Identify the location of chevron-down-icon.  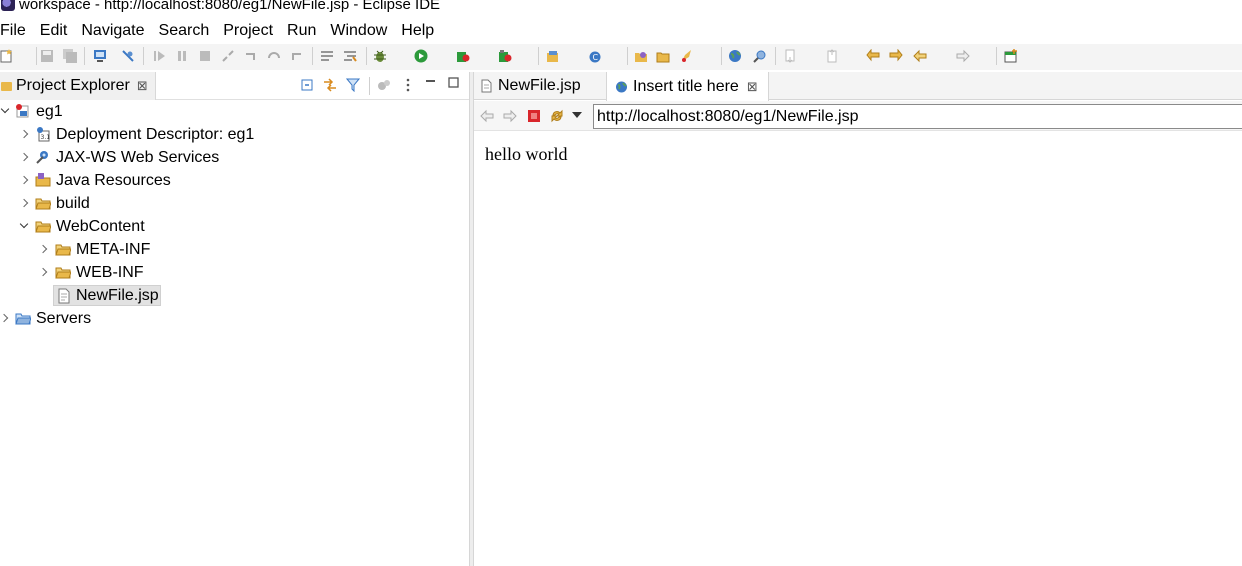
(577, 115).